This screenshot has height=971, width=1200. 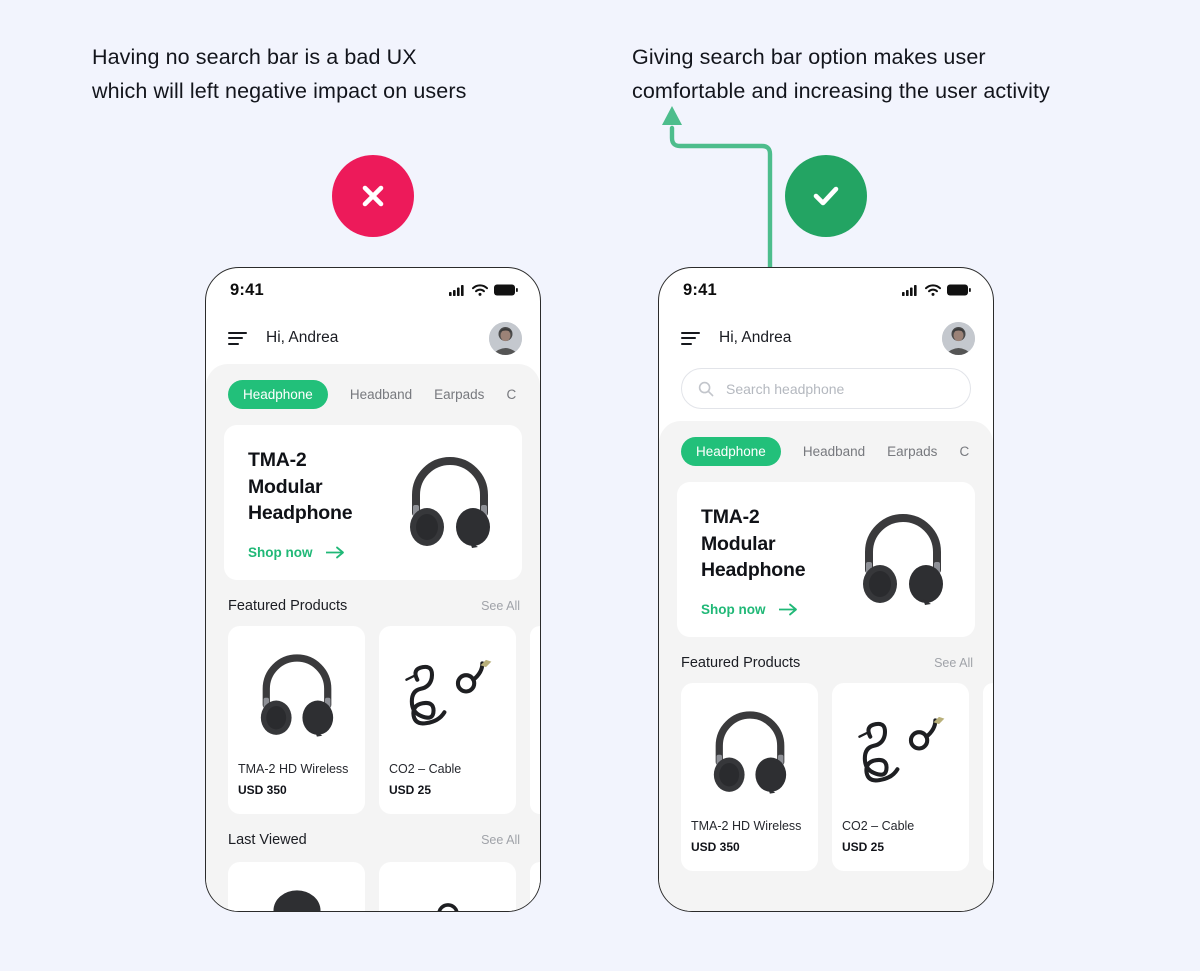 I want to click on search-input: Search headphone, so click(x=826, y=388).